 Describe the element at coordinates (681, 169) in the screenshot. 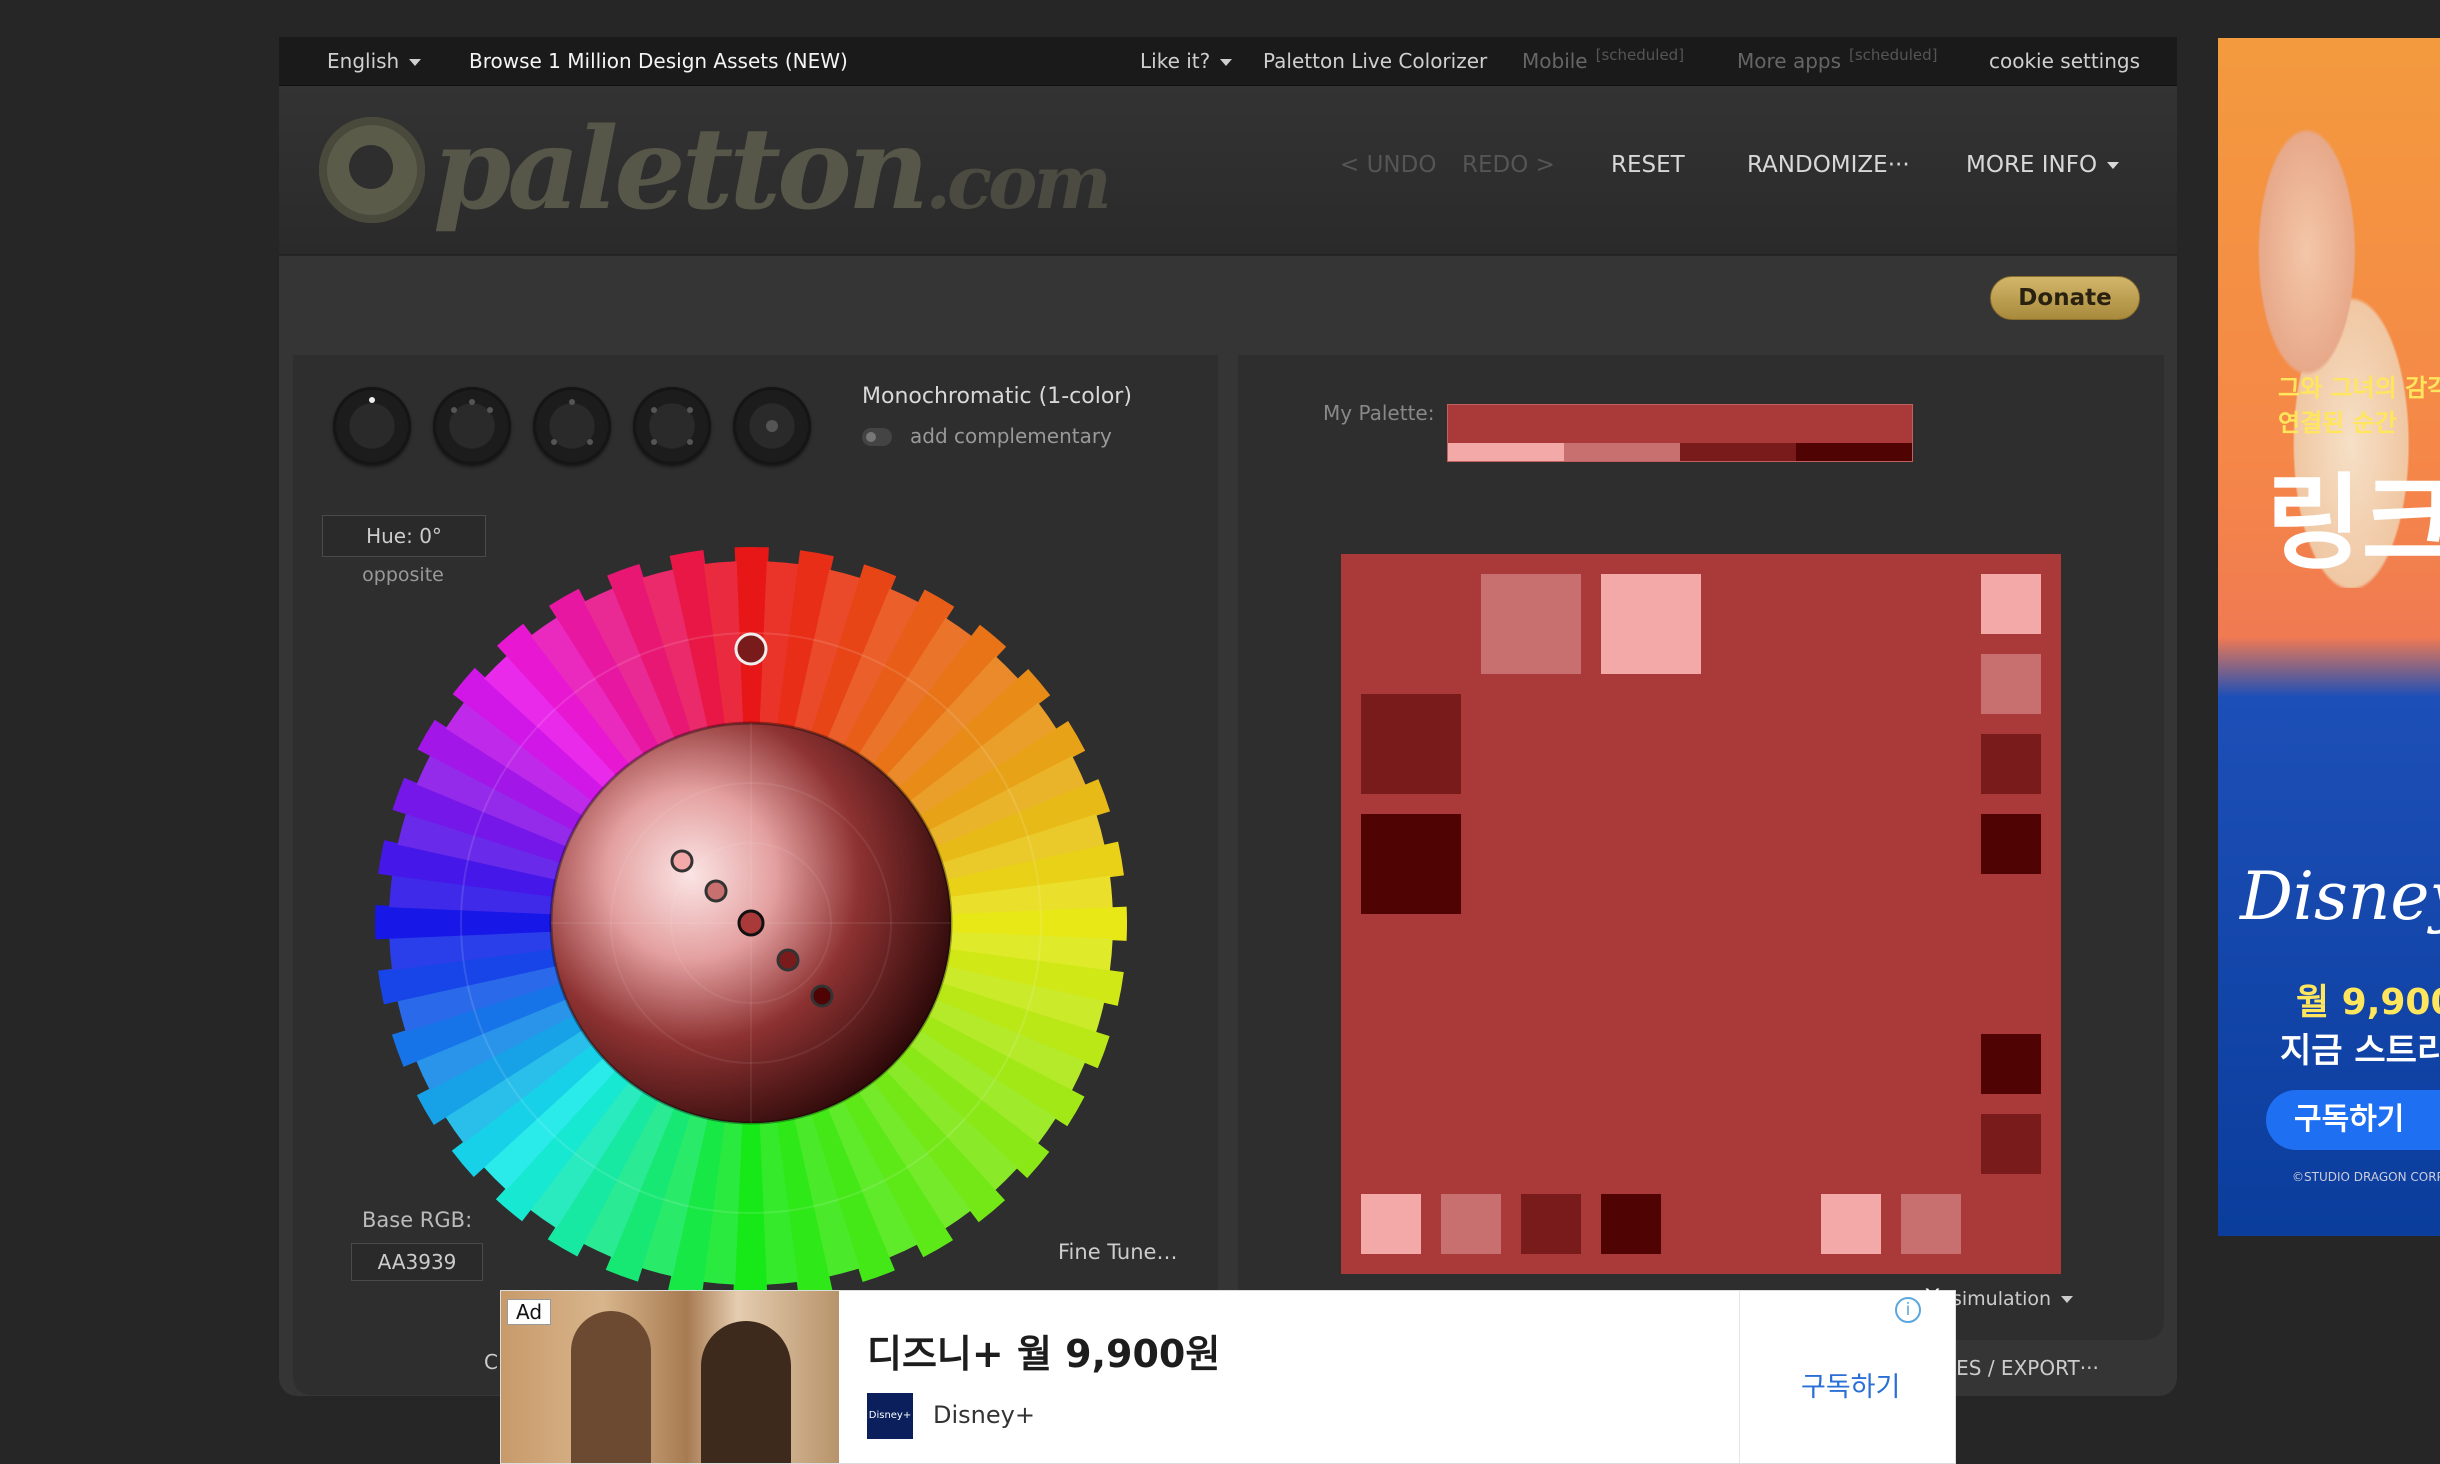

I see `logo-main: paletton` at that location.